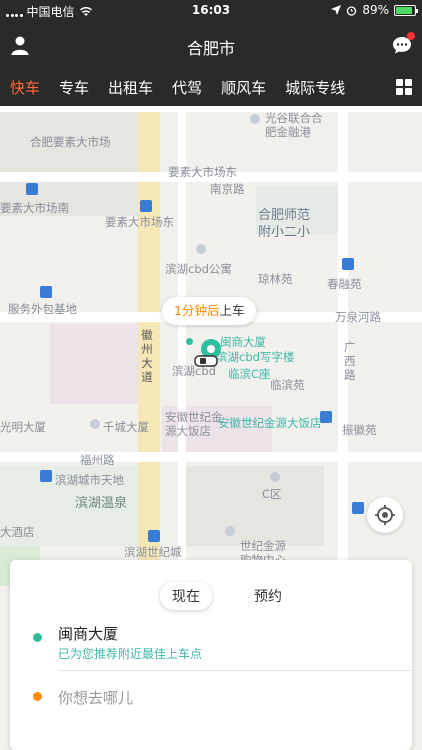  Describe the element at coordinates (37, 696) in the screenshot. I see `destination-dot-icon` at that location.